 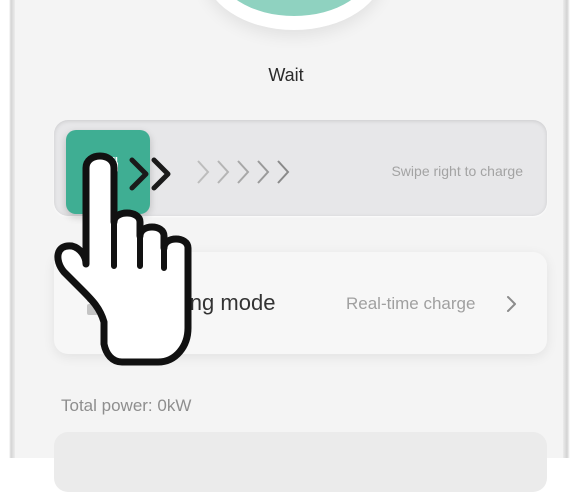 What do you see at coordinates (286, 75) in the screenshot?
I see `charging-status-label: Wait` at bounding box center [286, 75].